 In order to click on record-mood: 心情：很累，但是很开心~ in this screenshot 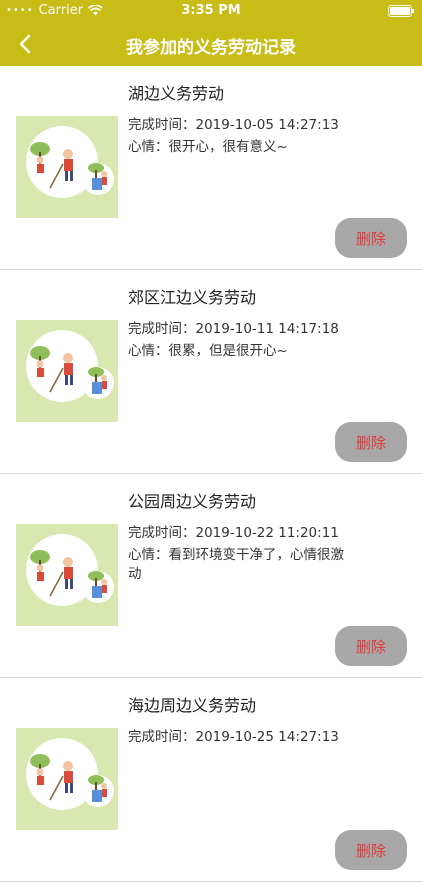, I will do `click(208, 351)`.